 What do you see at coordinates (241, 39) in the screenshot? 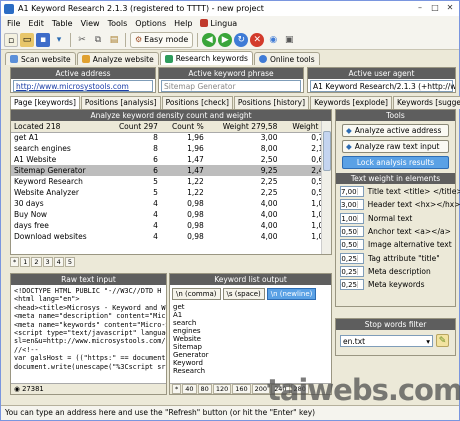
I see `refresh-icon: ↻` at bounding box center [241, 39].